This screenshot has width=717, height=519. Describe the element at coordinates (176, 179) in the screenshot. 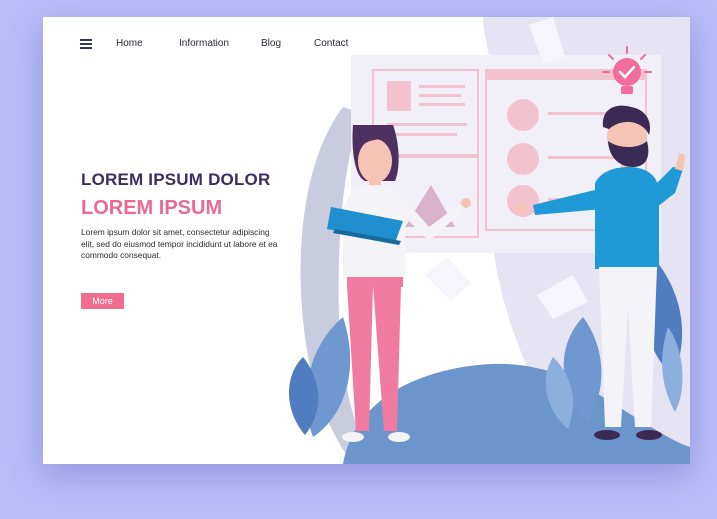

I see `hero-title: LOREM IPSUM DOLOR` at that location.